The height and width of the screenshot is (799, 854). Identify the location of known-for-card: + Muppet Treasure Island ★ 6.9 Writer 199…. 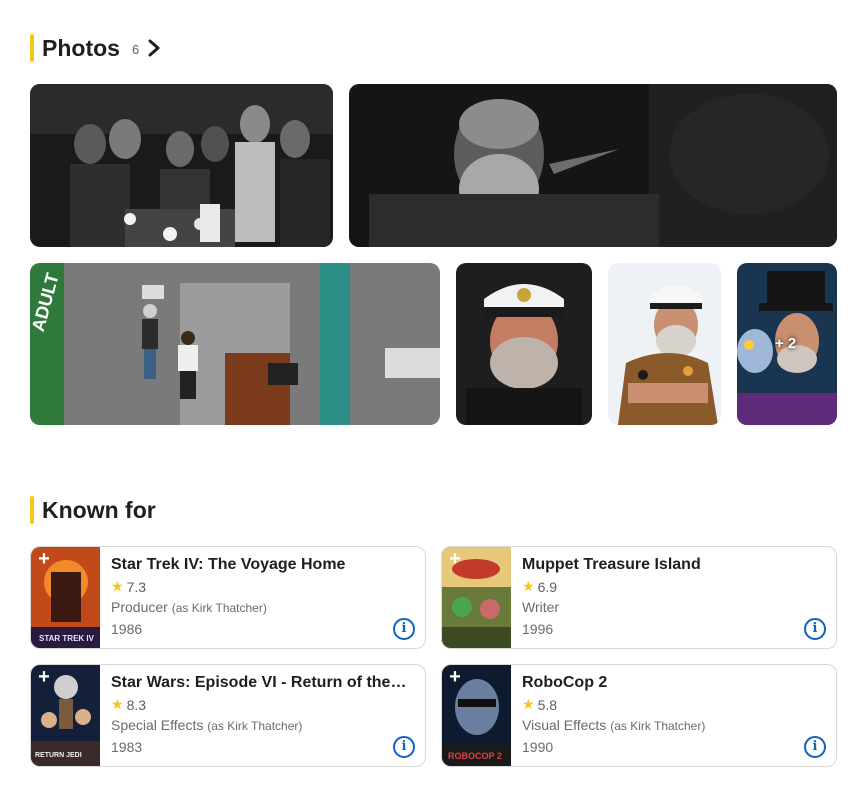
(639, 597).